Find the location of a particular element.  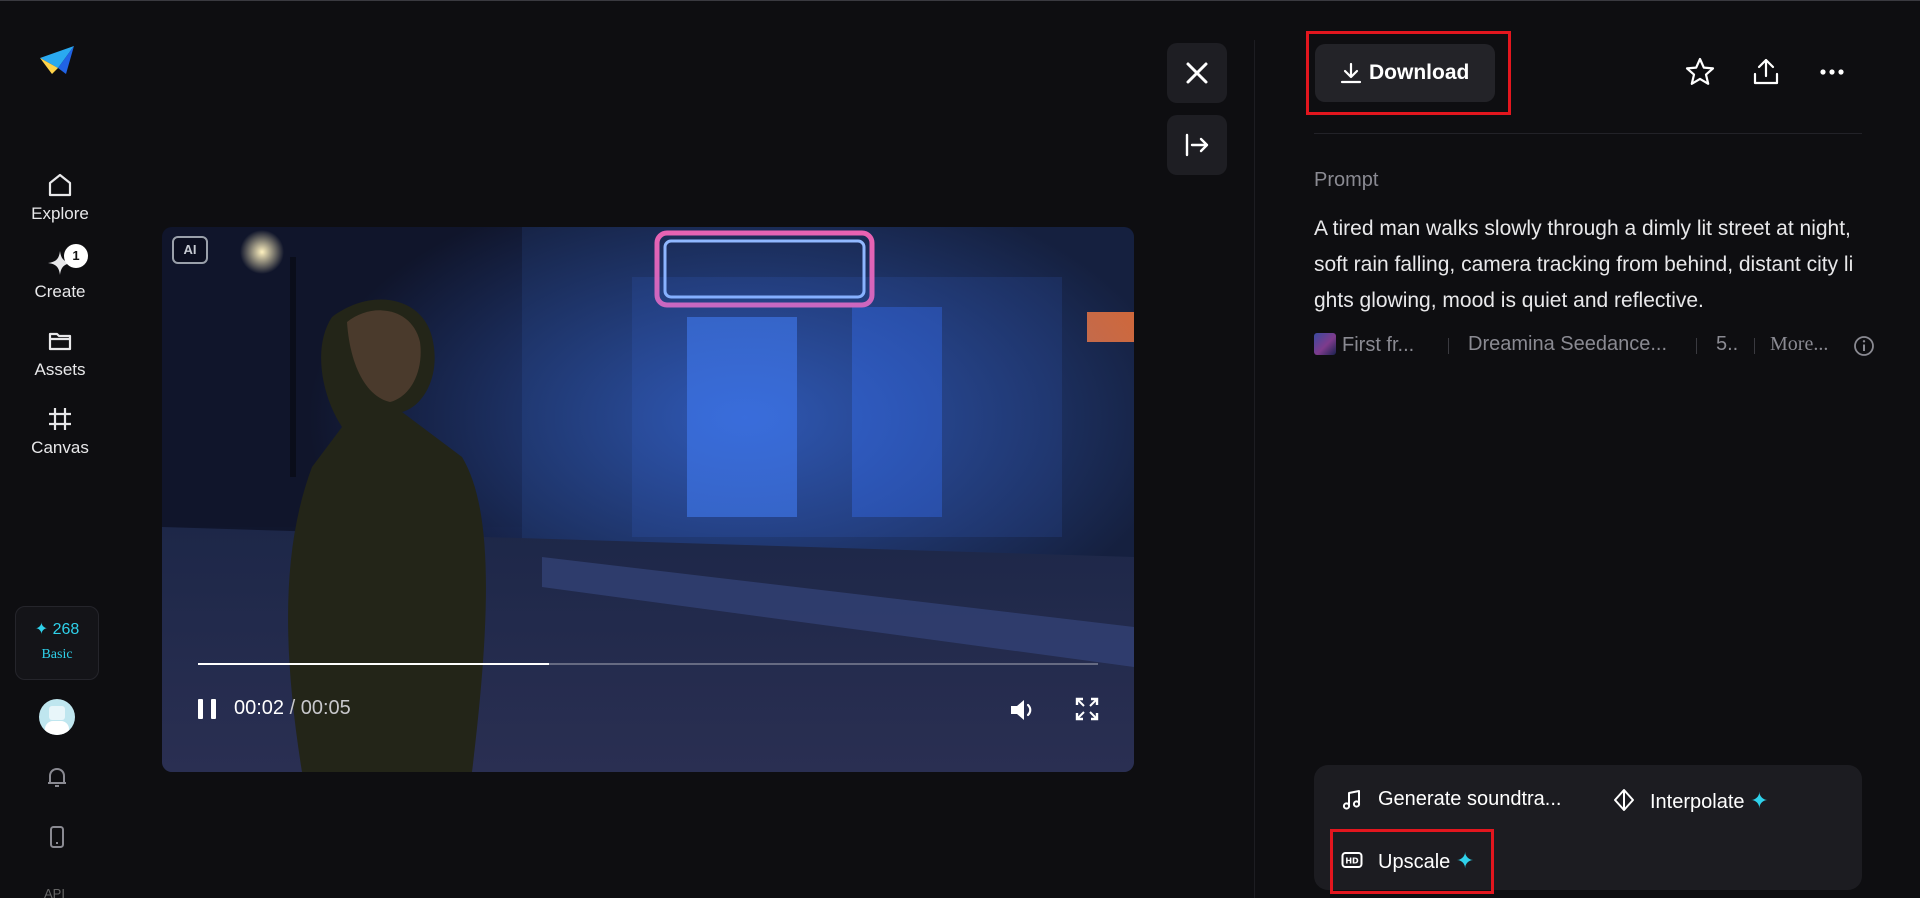

avatar is located at coordinates (57, 717).